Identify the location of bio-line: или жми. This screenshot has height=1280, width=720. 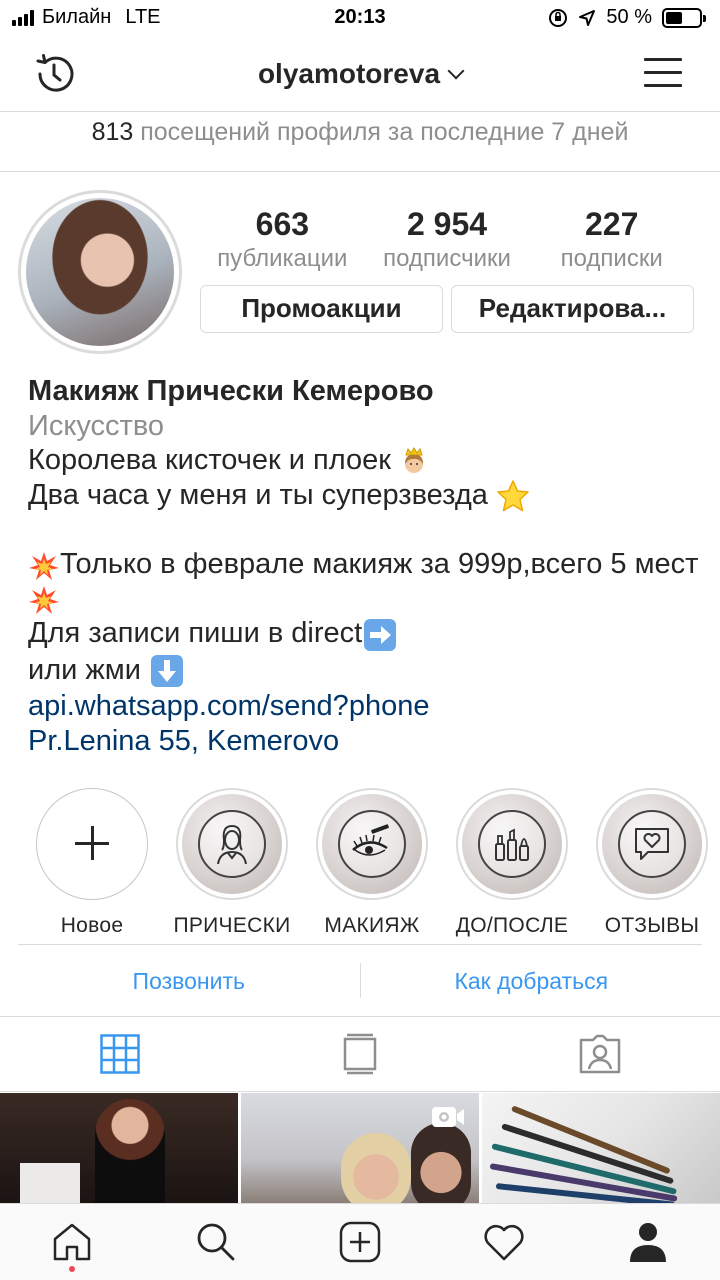
(368, 671).